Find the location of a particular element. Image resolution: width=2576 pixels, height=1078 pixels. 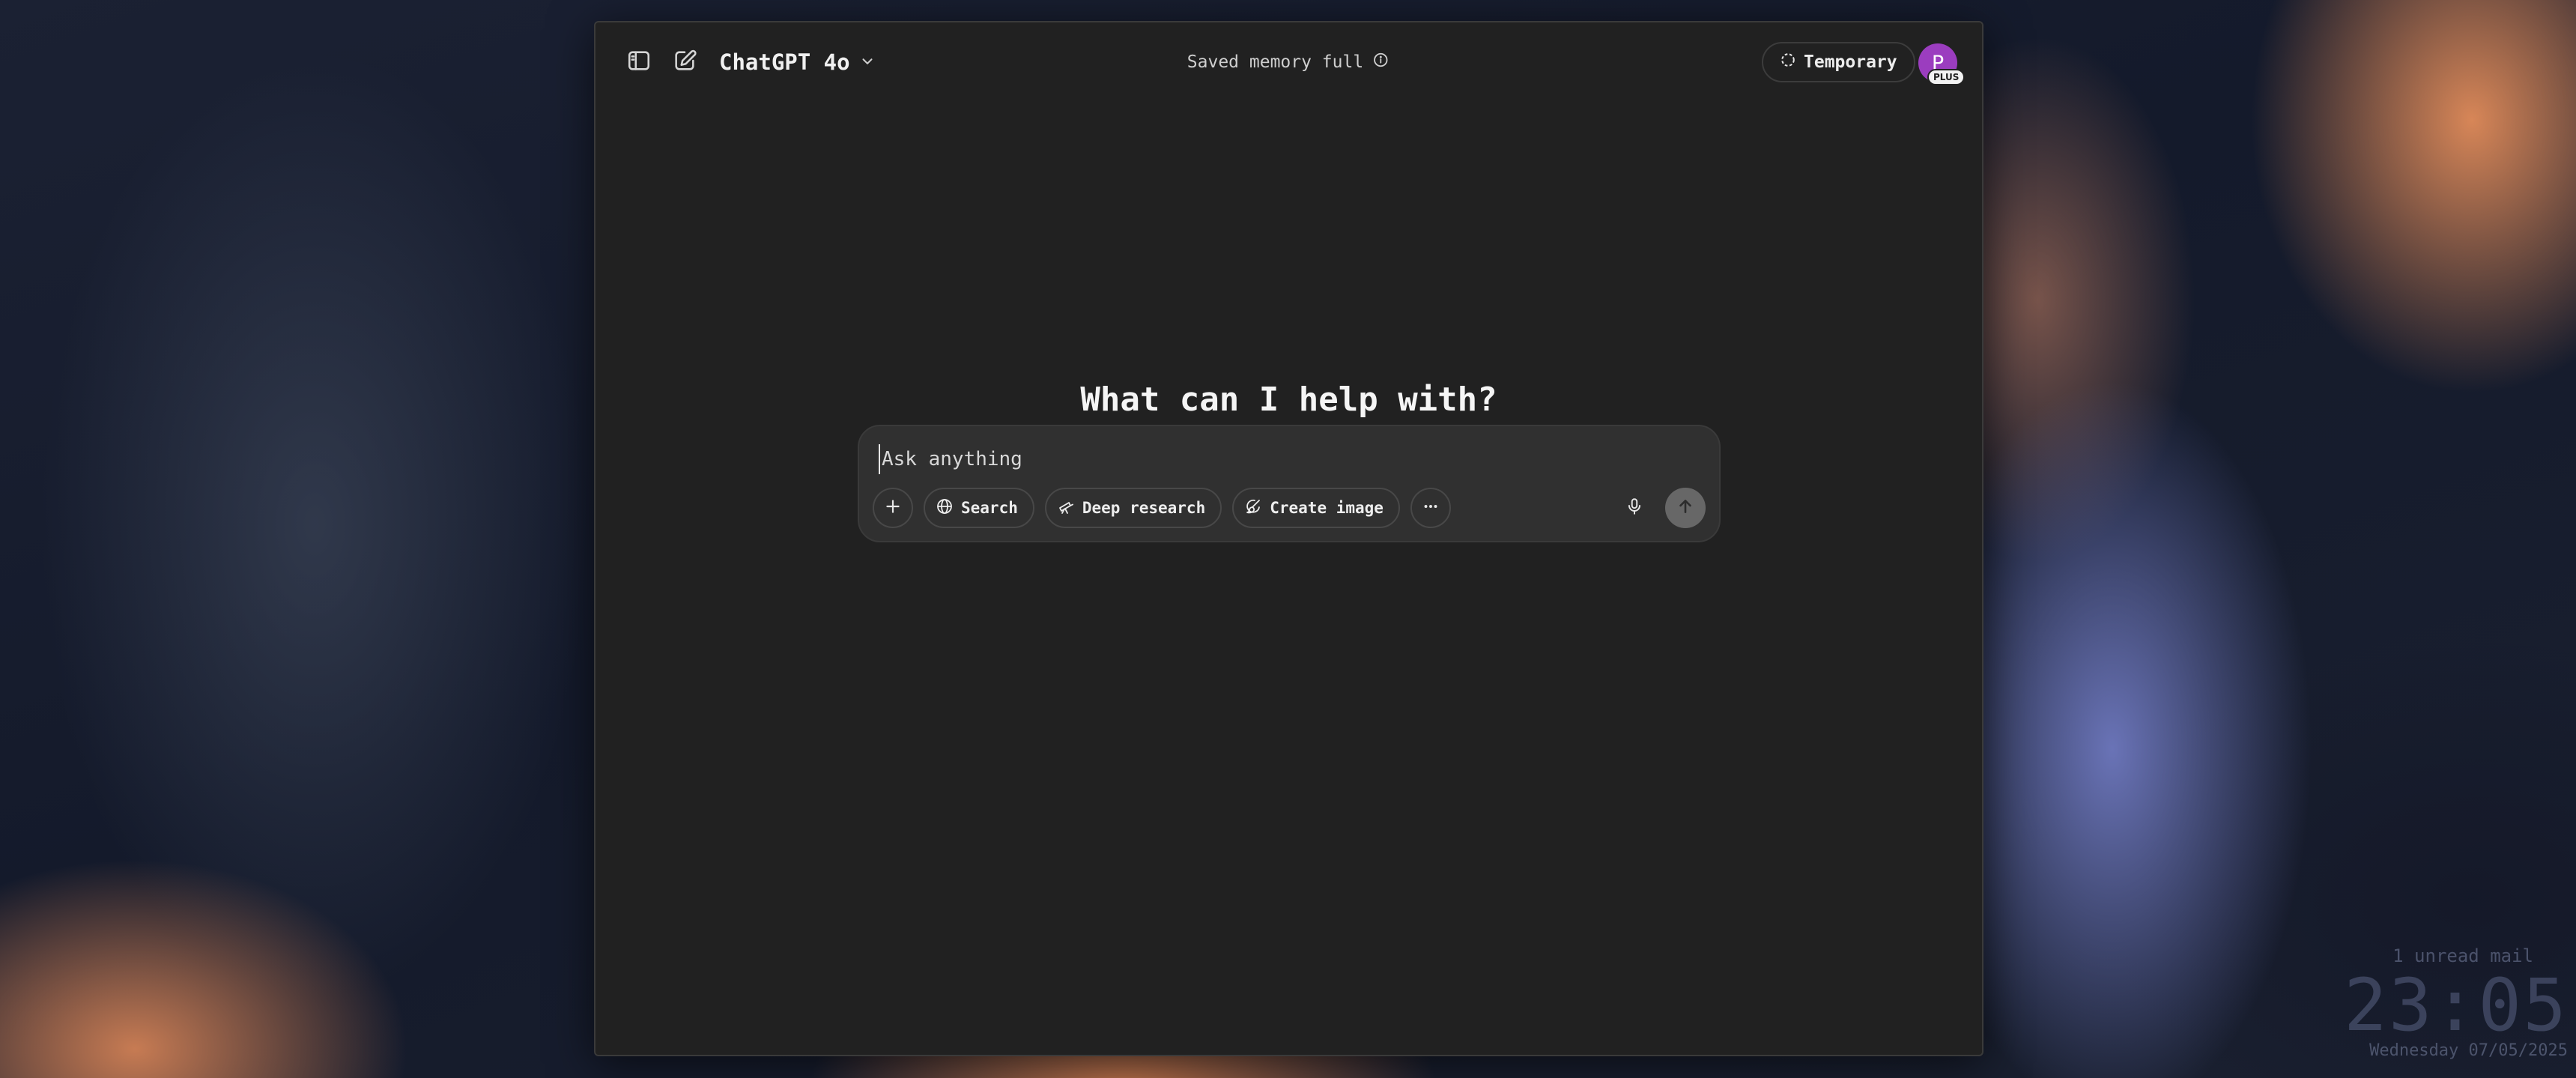

sidebar-icon is located at coordinates (639, 62).